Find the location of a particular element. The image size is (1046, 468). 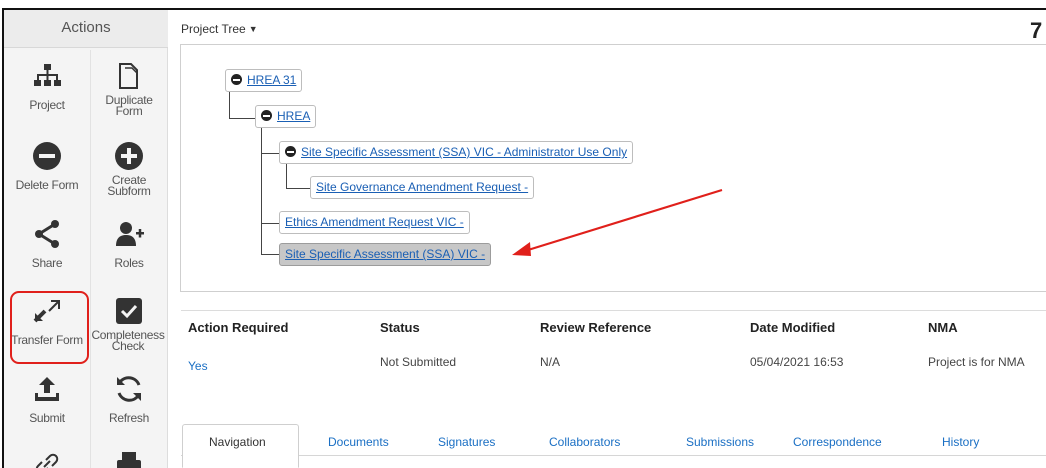

minus-circle-icon is located at coordinates (47, 156).